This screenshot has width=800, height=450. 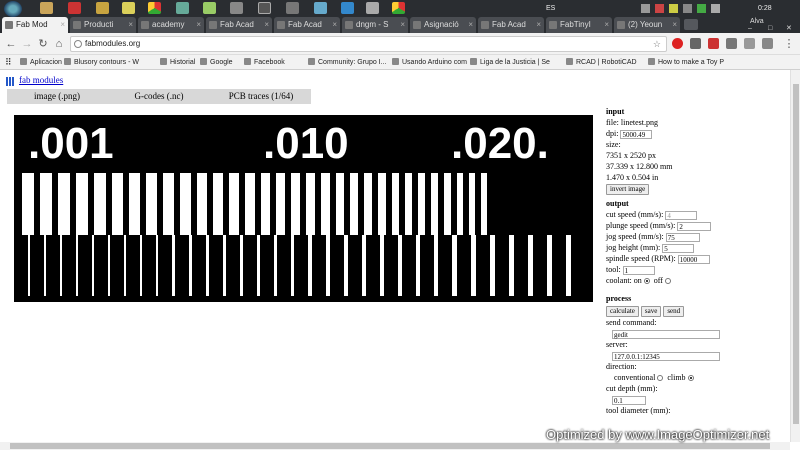 I want to click on forward-icon: →, so click(x=27, y=44).